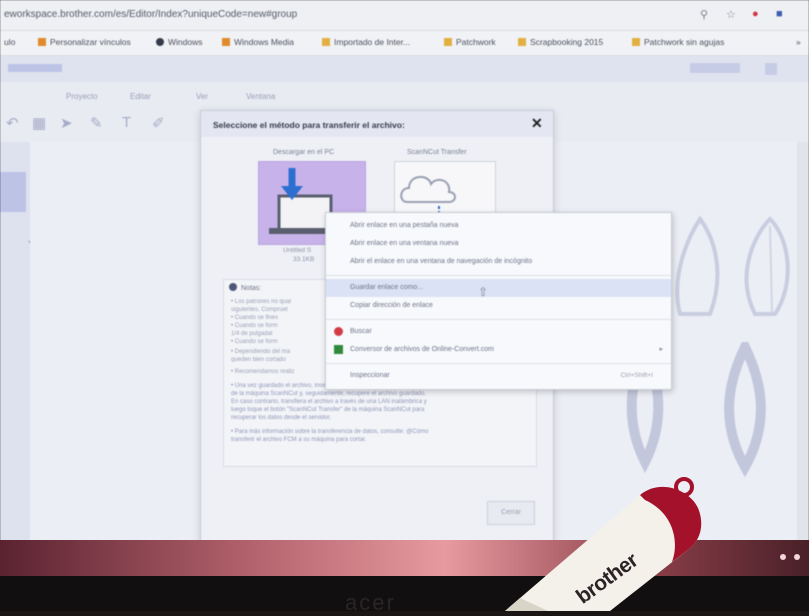 Image resolution: width=809 pixels, height=616 pixels. Describe the element at coordinates (13, 192) in the screenshot. I see `left-panel-tab` at that location.